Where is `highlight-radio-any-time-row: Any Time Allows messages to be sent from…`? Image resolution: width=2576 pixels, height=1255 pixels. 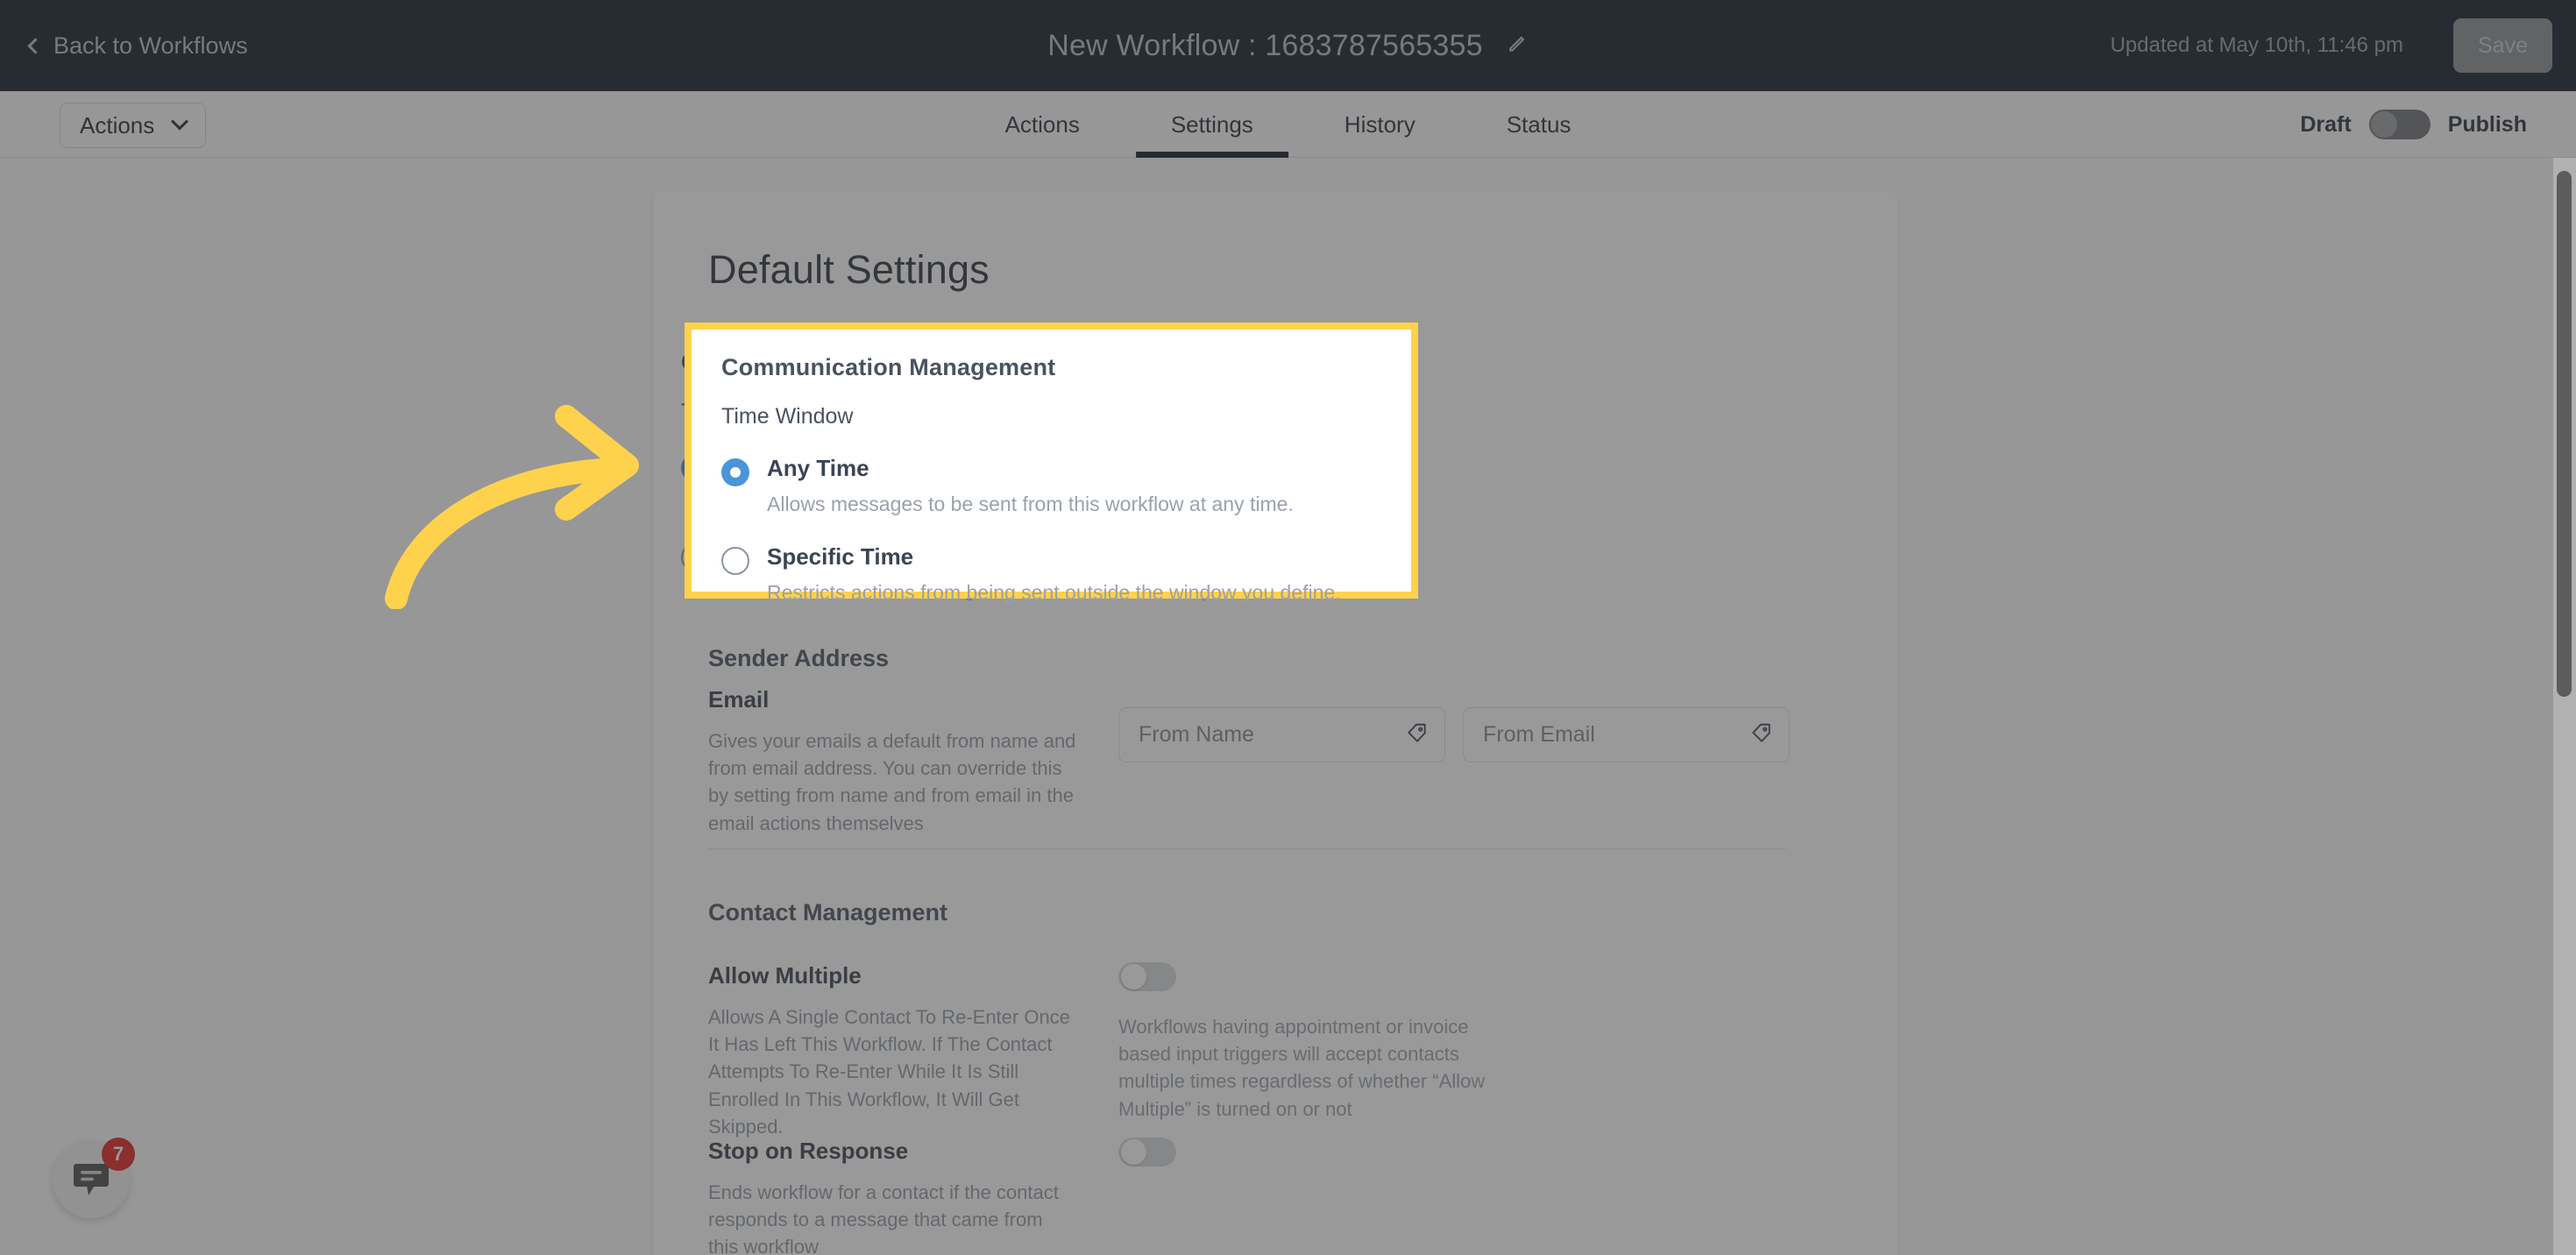
highlight-radio-any-time-row: Any Time Allows messages to be sent from… is located at coordinates (1051, 486).